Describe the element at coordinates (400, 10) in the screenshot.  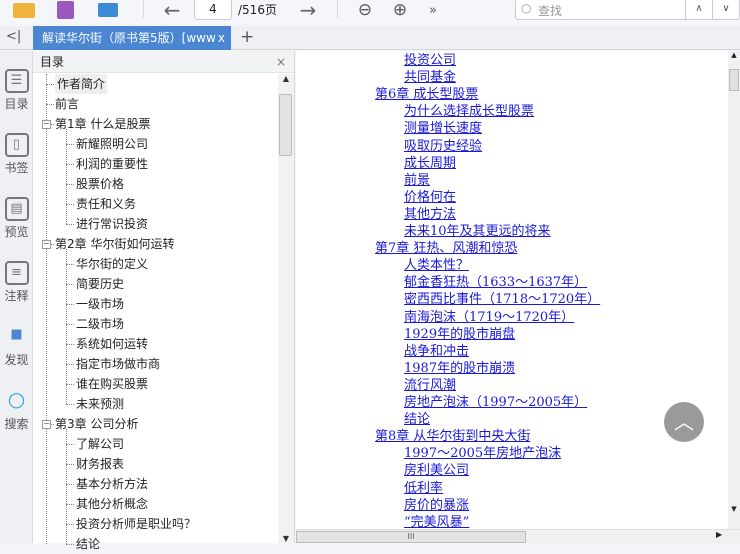
I see `zoom-in-icon: ⊕` at that location.